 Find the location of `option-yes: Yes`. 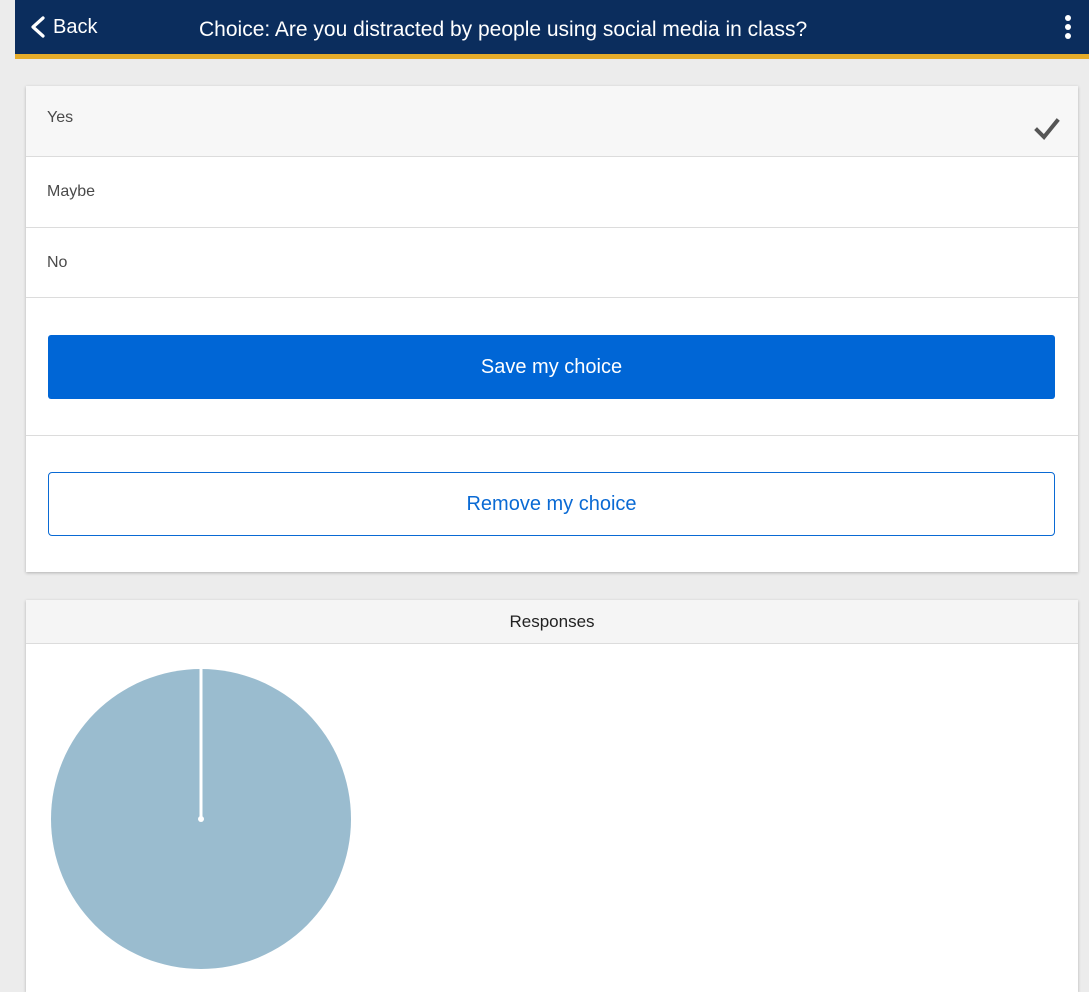

option-yes: Yes is located at coordinates (552, 121).